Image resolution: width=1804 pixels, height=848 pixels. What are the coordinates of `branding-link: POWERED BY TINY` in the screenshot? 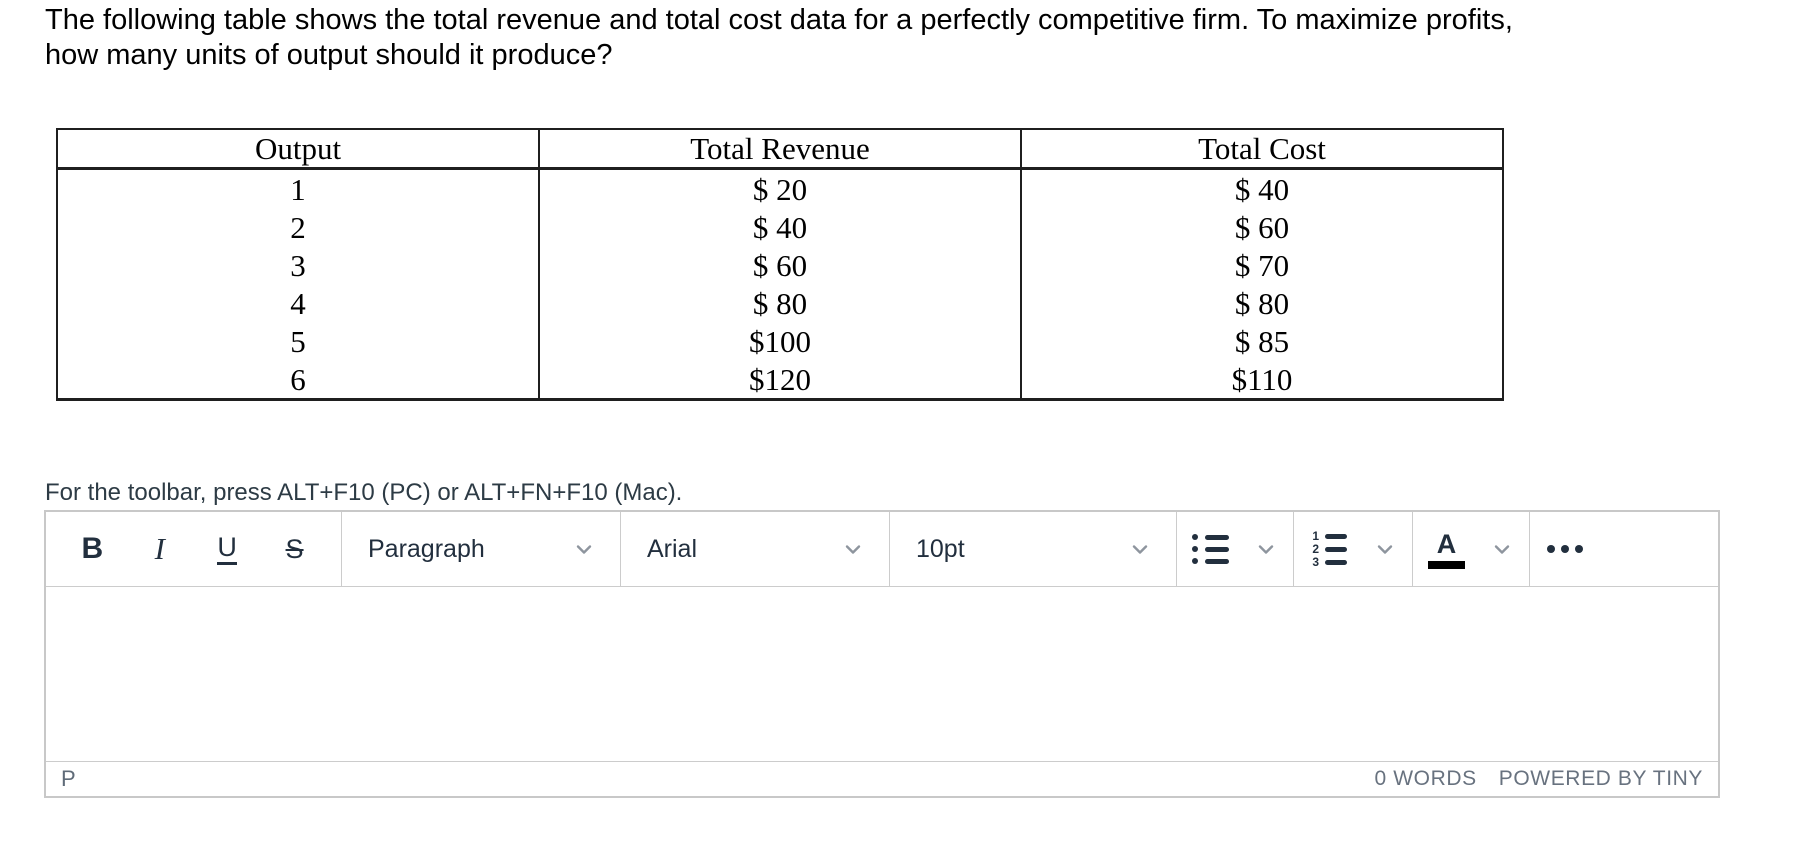 It's located at (1601, 779).